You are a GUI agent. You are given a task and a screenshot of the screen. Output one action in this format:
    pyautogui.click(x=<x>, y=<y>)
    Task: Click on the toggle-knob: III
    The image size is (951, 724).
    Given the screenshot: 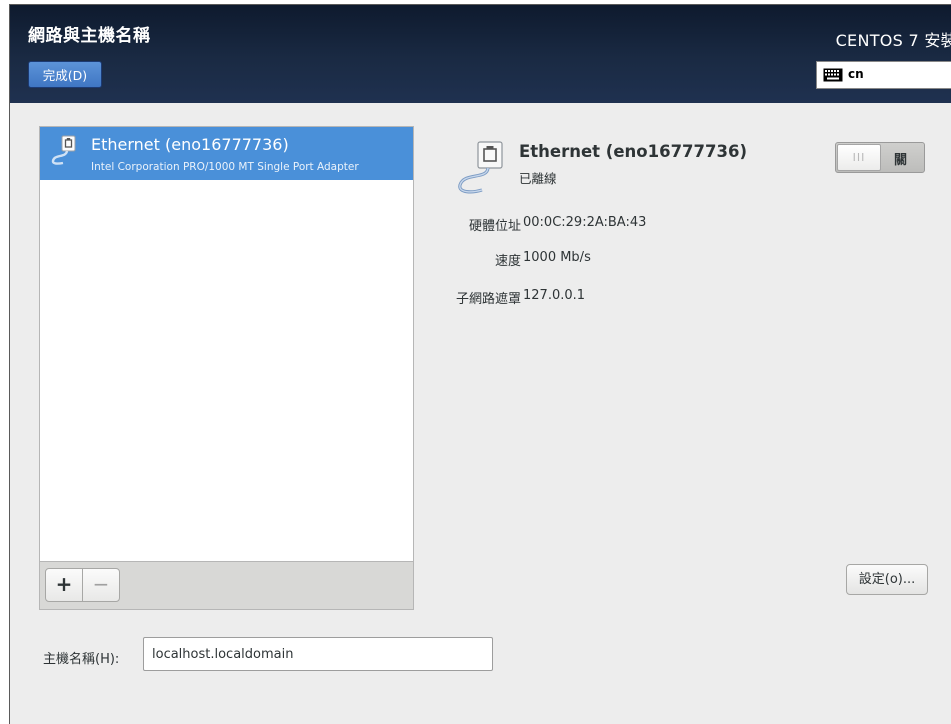 What is the action you would take?
    pyautogui.click(x=859, y=157)
    